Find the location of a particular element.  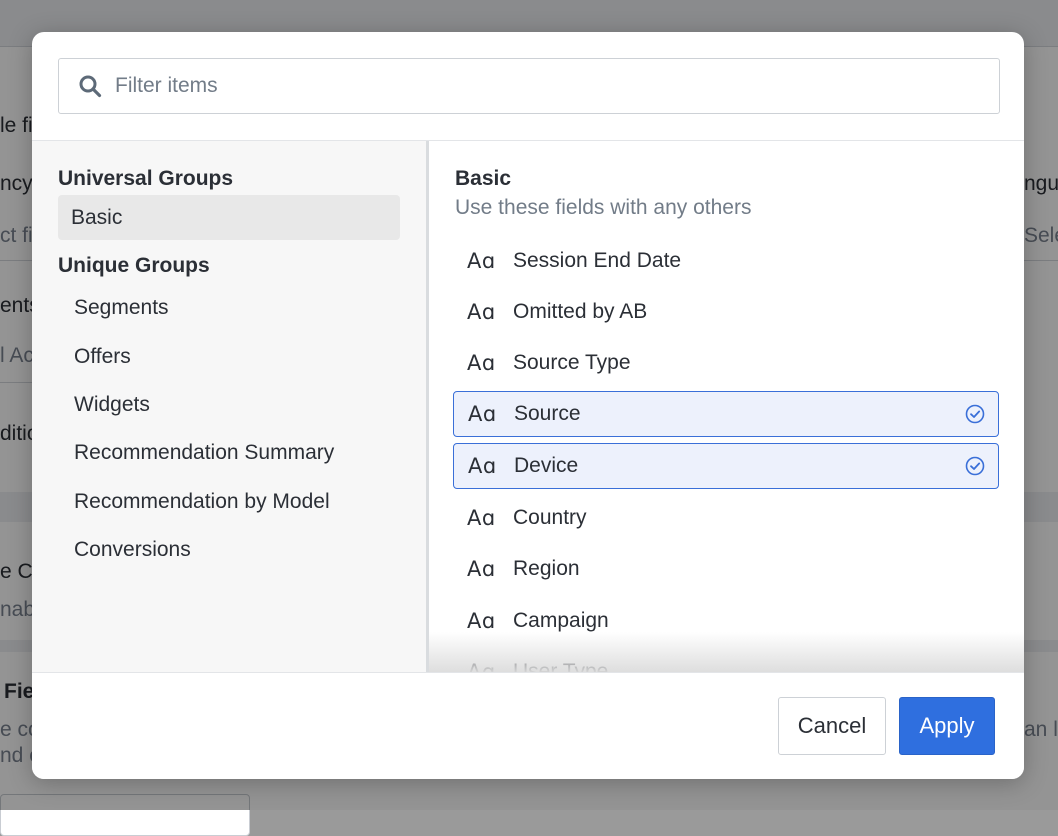

field-row-omitted-by-ab: Aɑ Omitted by AB is located at coordinates (726, 312).